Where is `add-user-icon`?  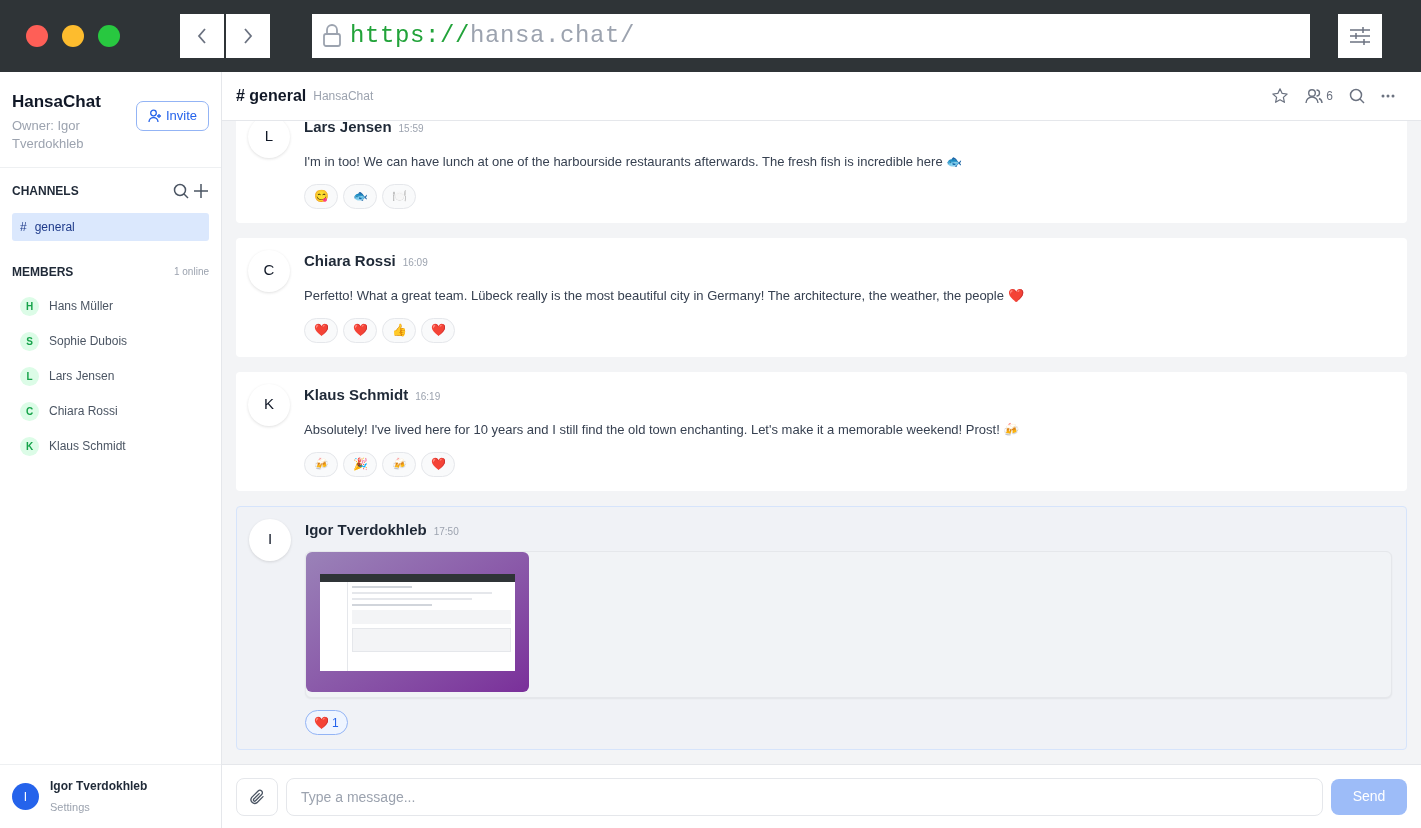
add-user-icon is located at coordinates (154, 116).